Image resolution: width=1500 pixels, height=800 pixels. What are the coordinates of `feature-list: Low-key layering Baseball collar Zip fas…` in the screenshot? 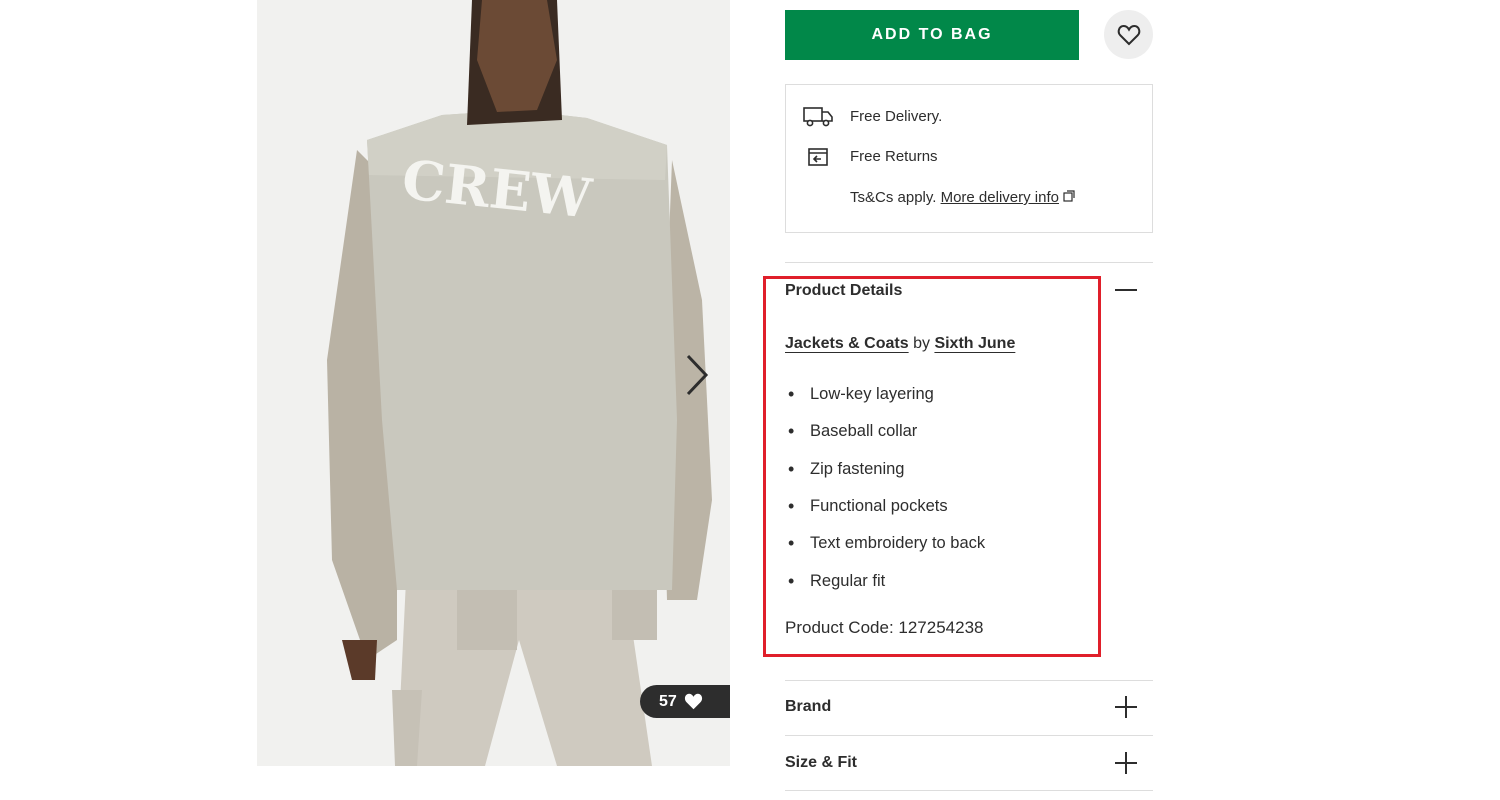 It's located at (885, 488).